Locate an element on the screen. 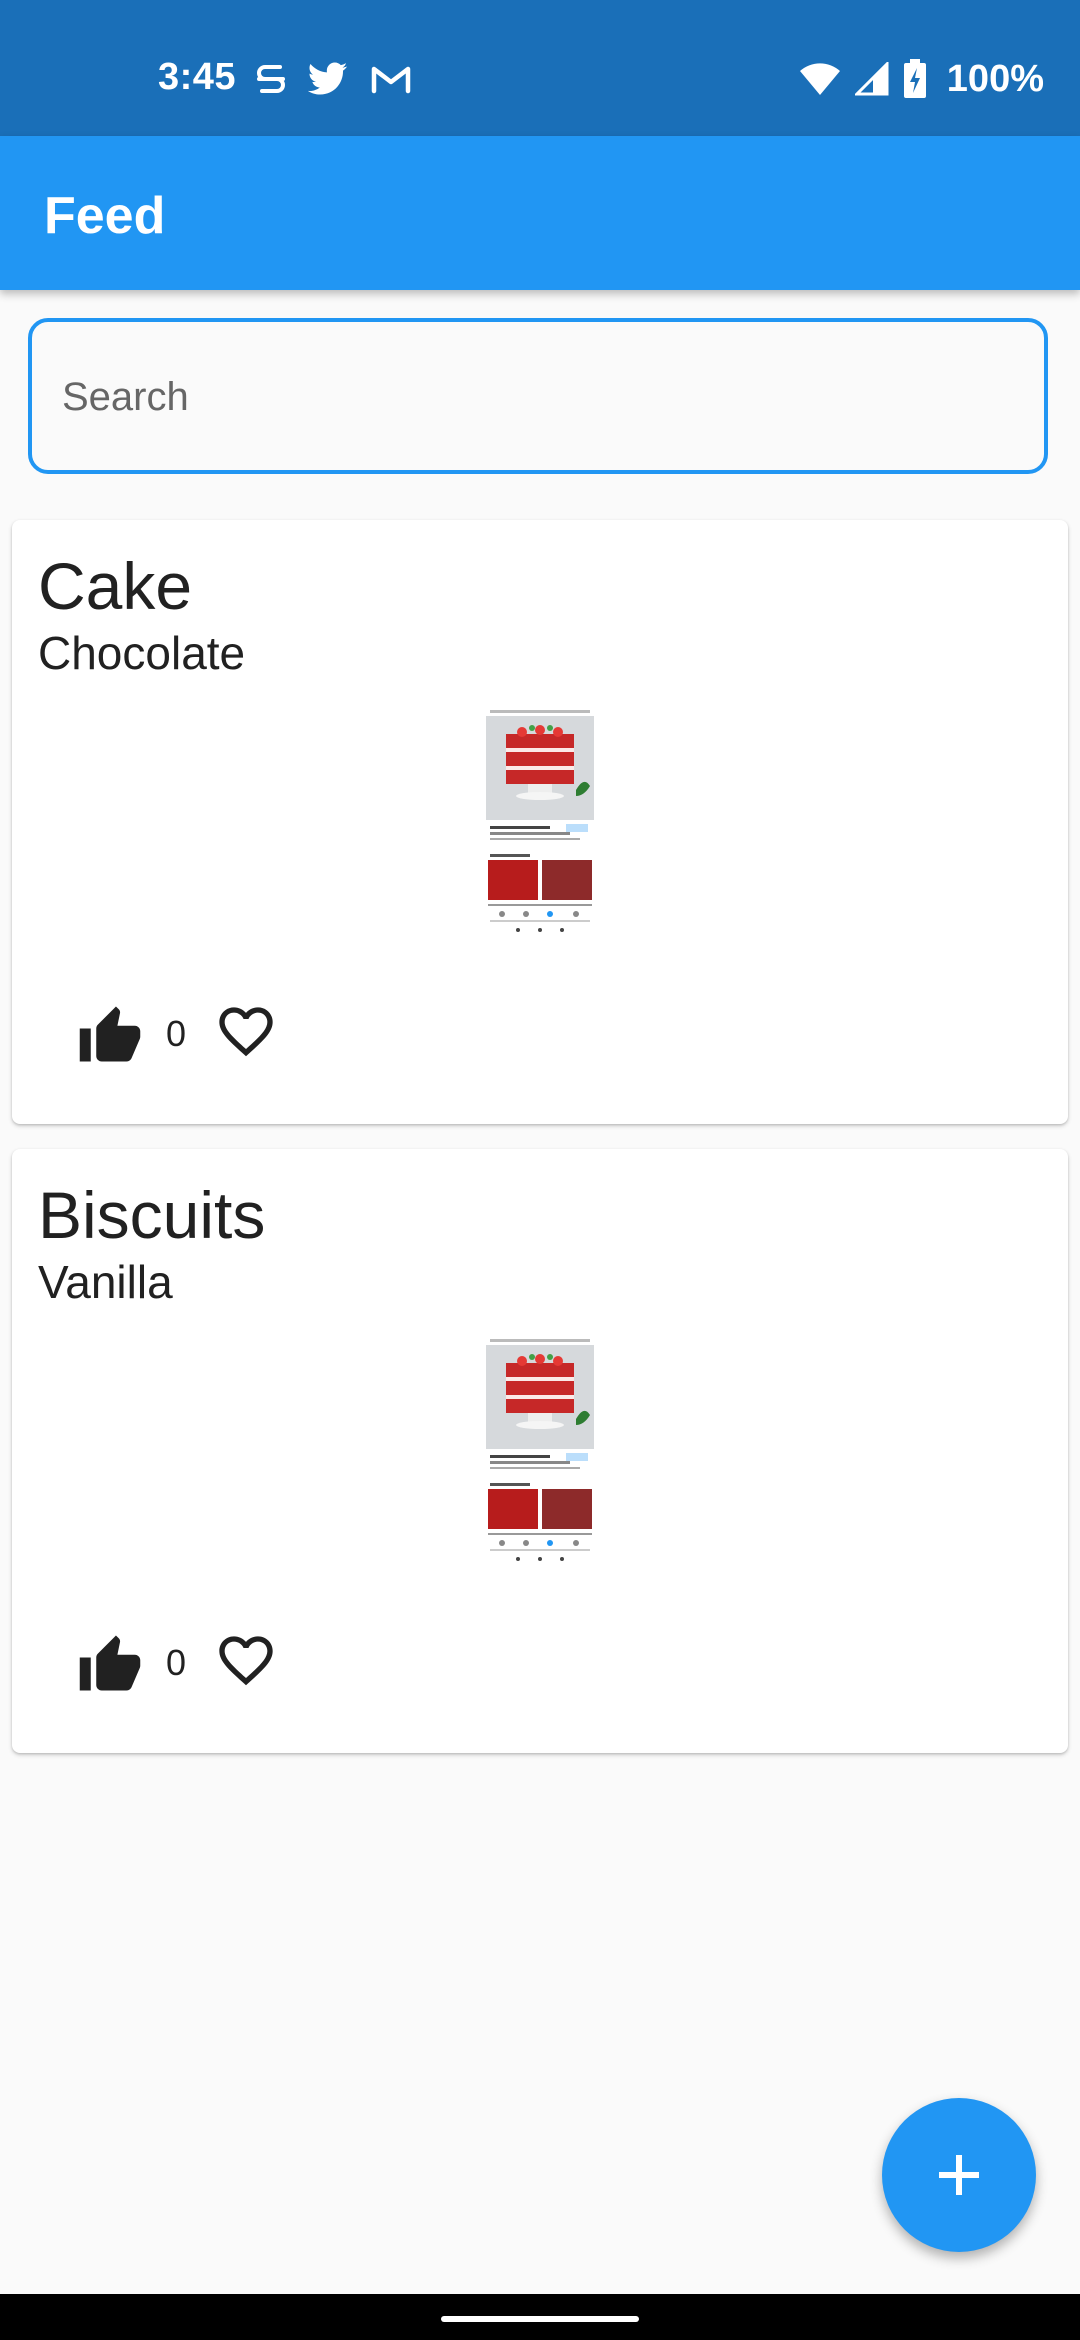 The width and height of the screenshot is (1080, 2340). plus-icon is located at coordinates (959, 2175).